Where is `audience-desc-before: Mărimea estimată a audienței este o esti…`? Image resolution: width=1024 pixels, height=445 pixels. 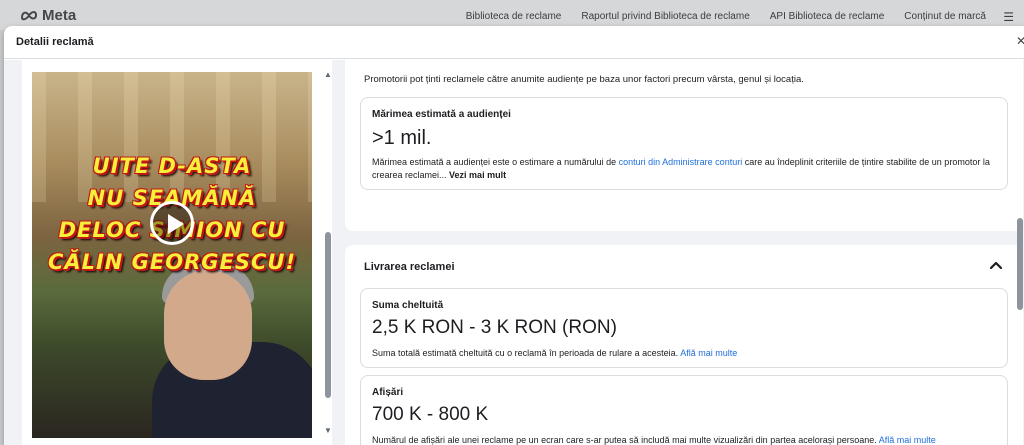 audience-desc-before: Mărimea estimată a audienței este o esti… is located at coordinates (495, 162).